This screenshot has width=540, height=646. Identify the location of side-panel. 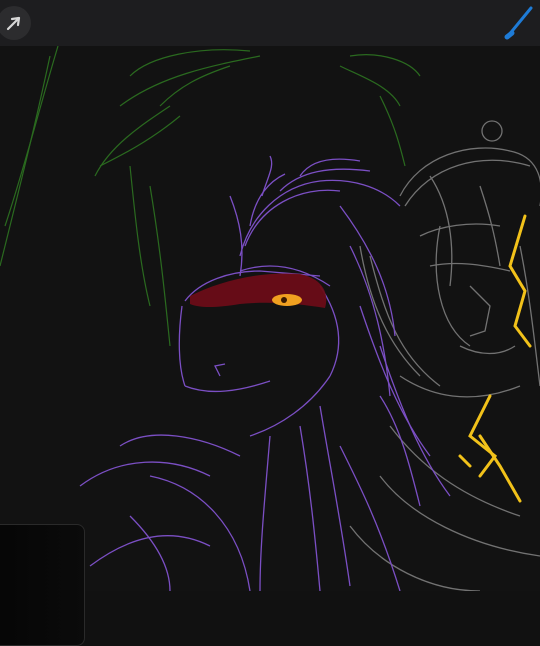
(42, 585).